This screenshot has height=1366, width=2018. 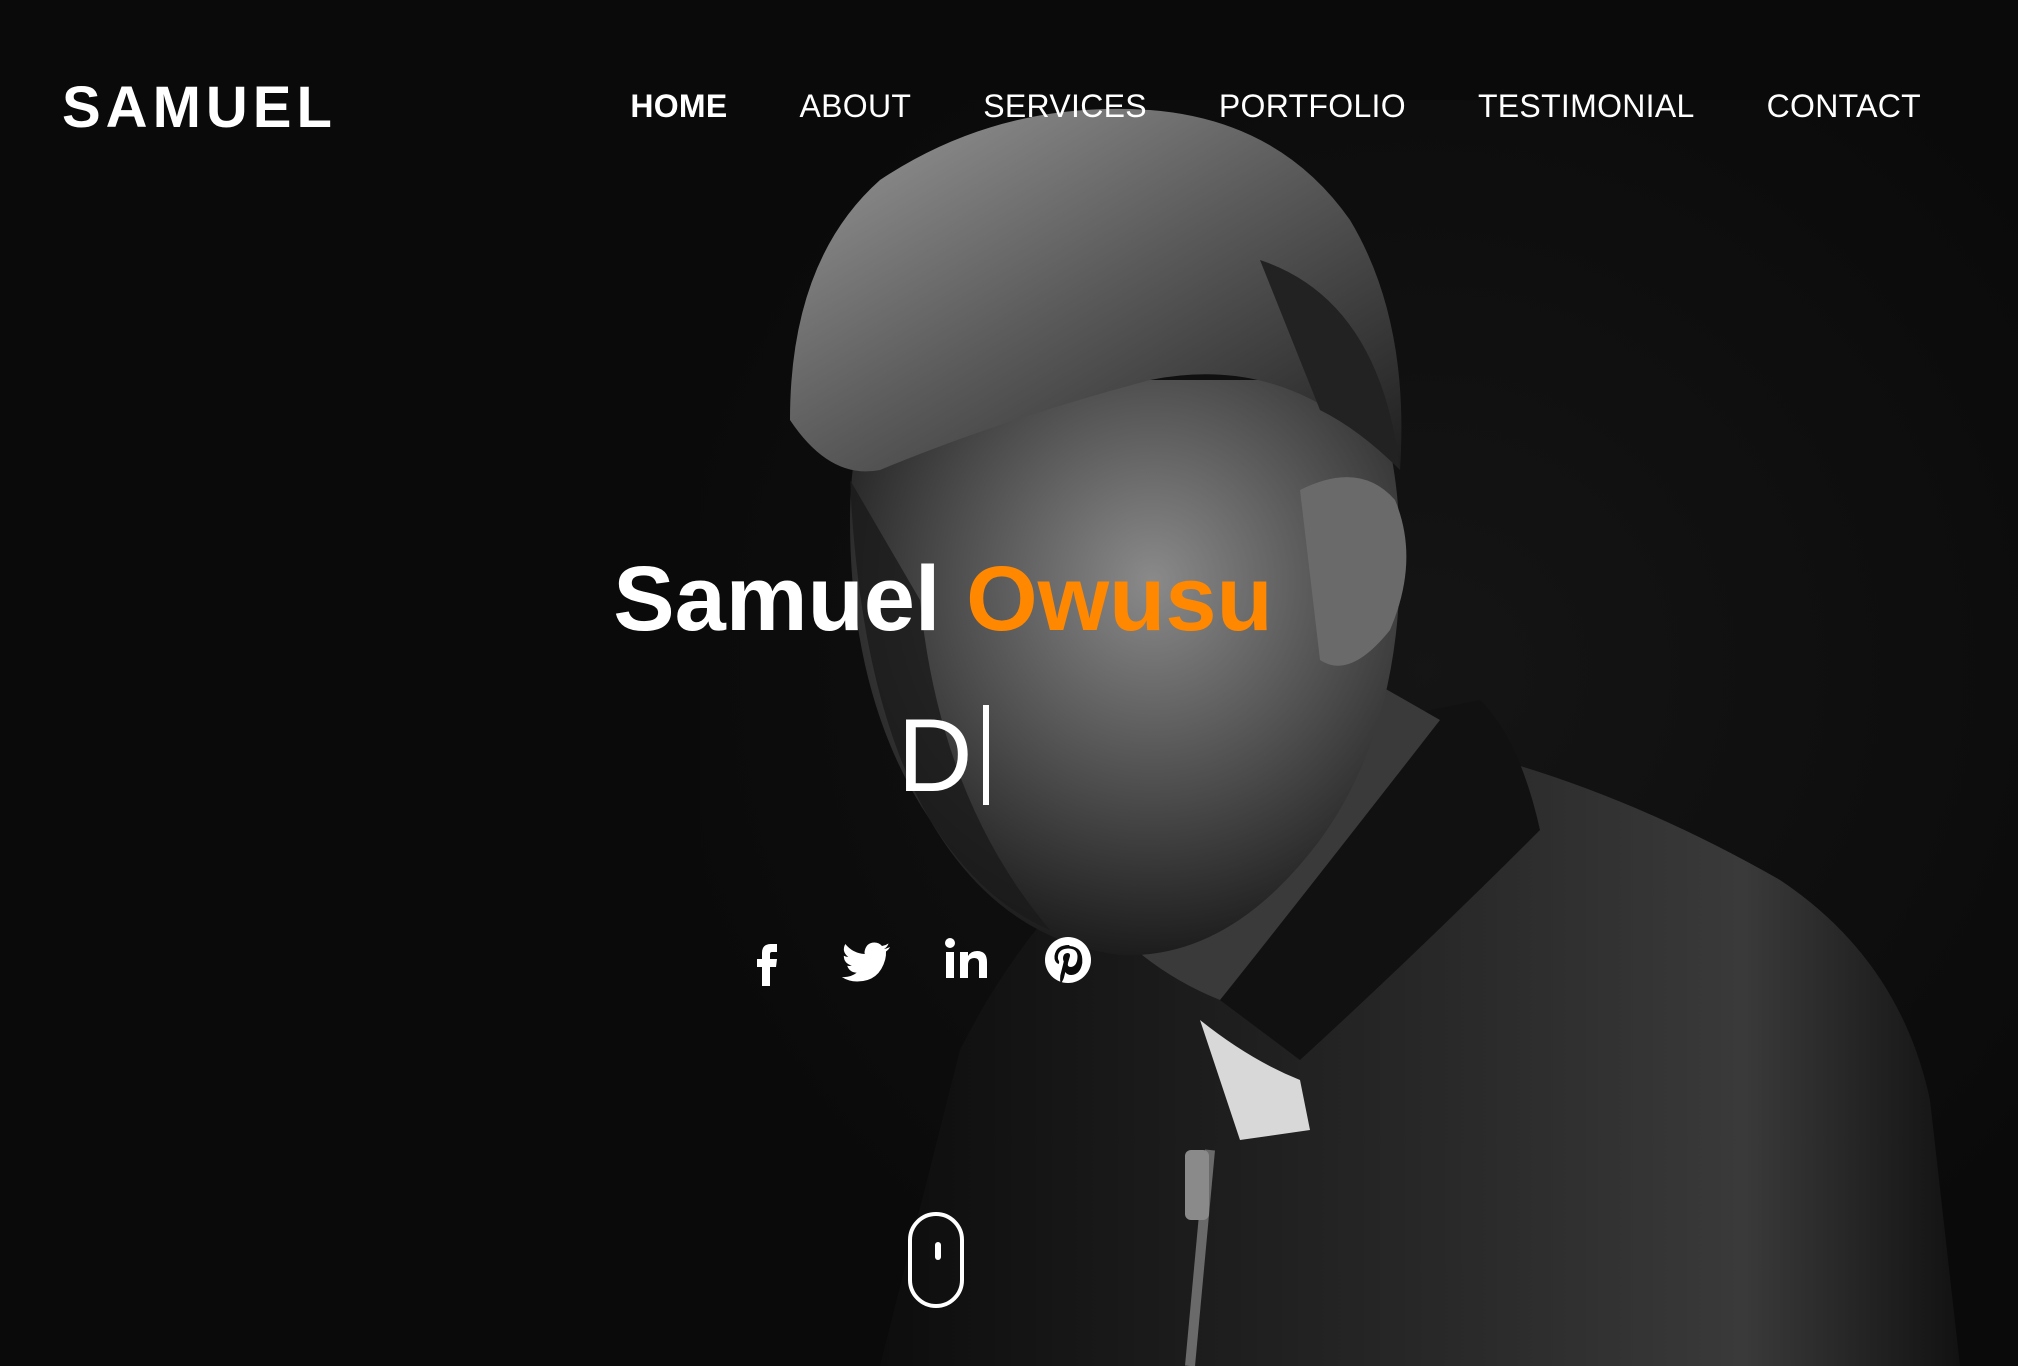 I want to click on linkedin-icon, so click(x=966, y=958).